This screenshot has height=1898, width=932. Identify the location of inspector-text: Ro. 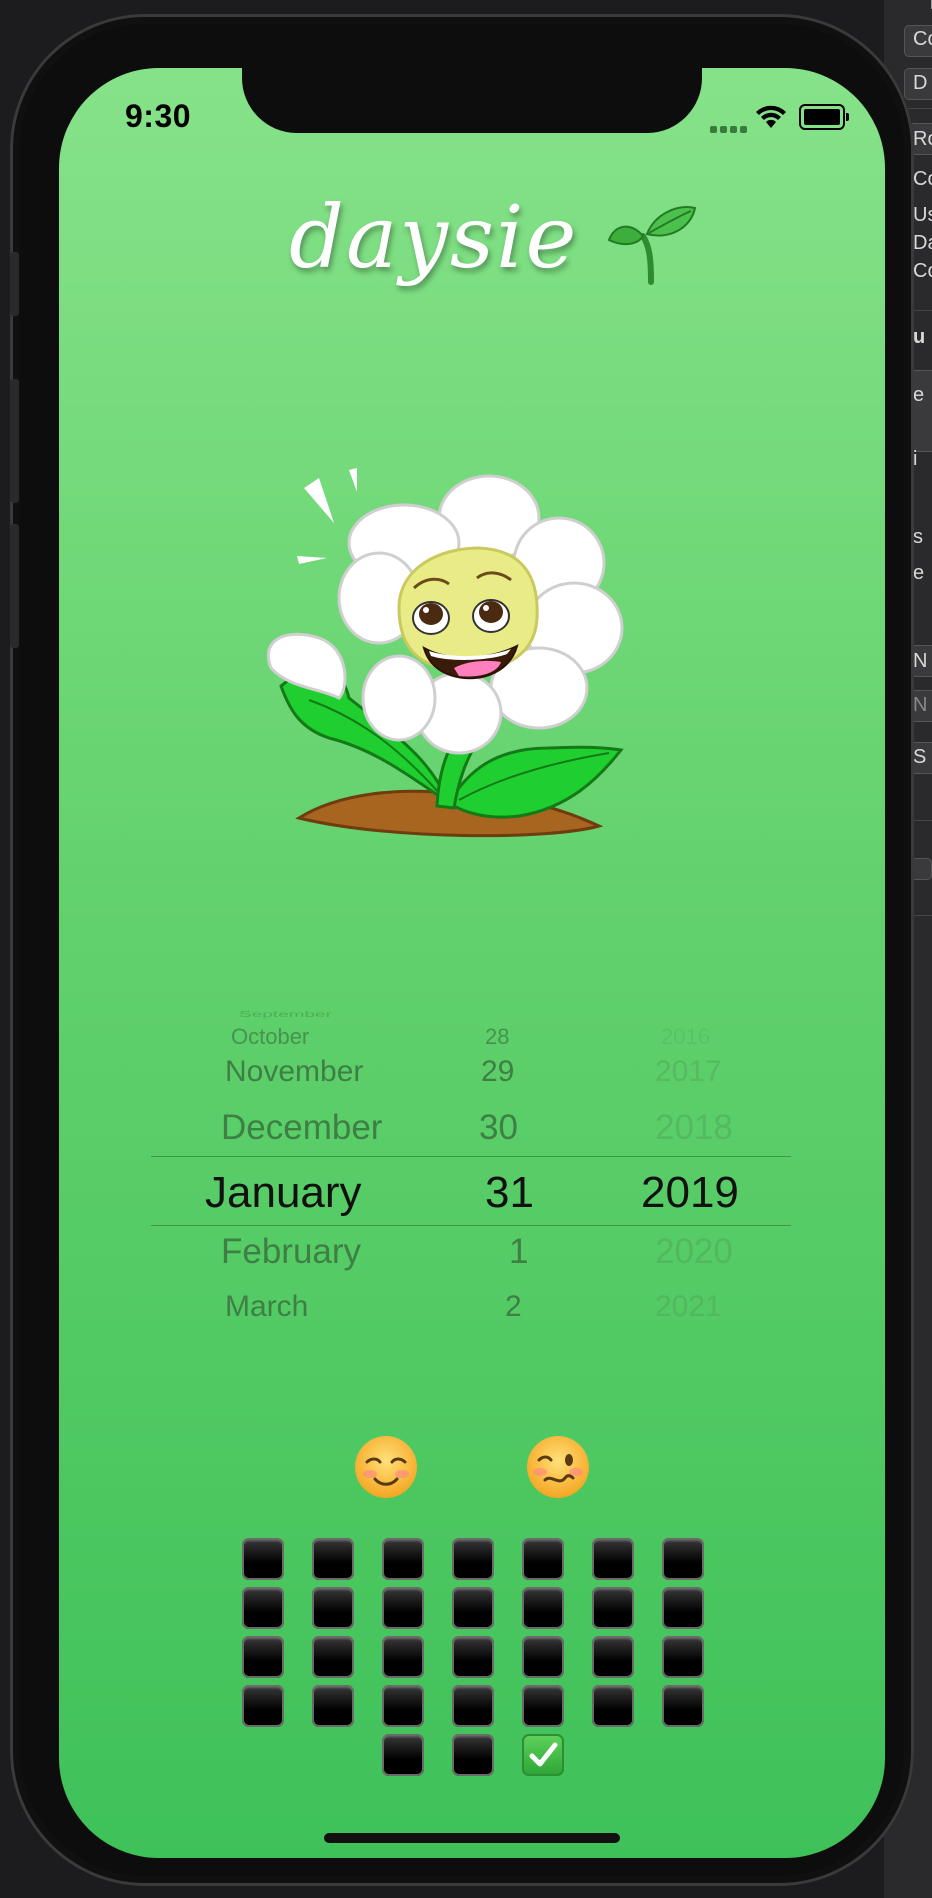
(922, 139).